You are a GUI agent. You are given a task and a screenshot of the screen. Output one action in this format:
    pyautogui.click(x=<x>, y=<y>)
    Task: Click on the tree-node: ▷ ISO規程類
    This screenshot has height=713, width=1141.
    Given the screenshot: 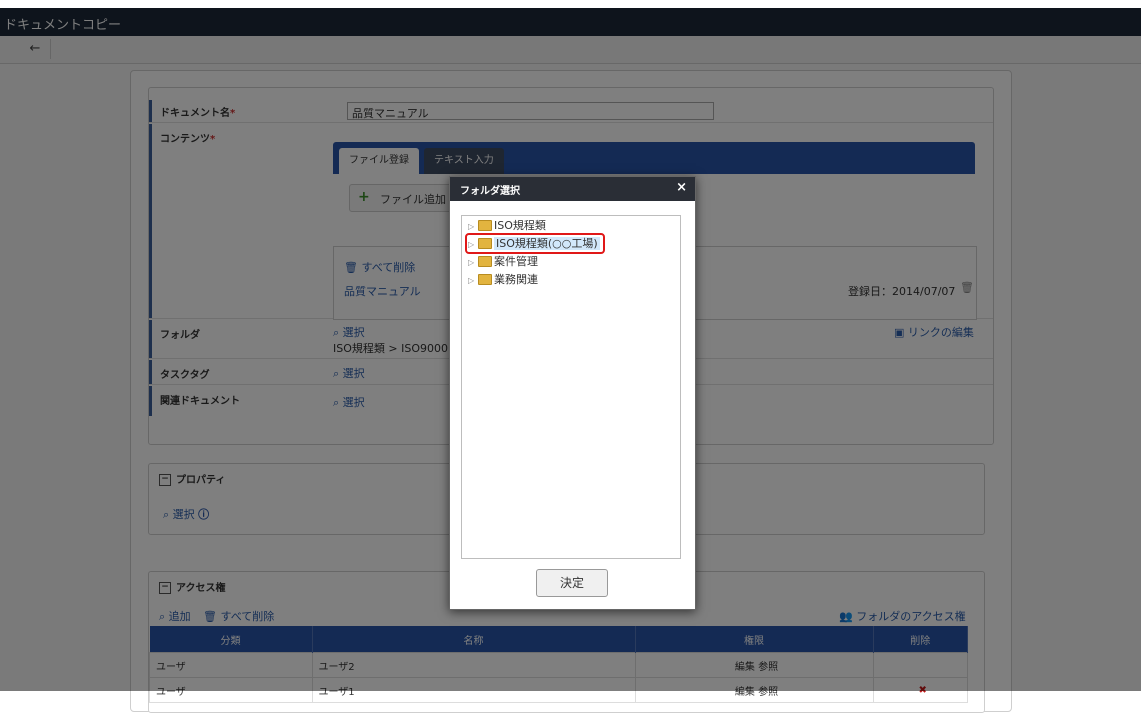 What is the action you would take?
    pyautogui.click(x=507, y=226)
    